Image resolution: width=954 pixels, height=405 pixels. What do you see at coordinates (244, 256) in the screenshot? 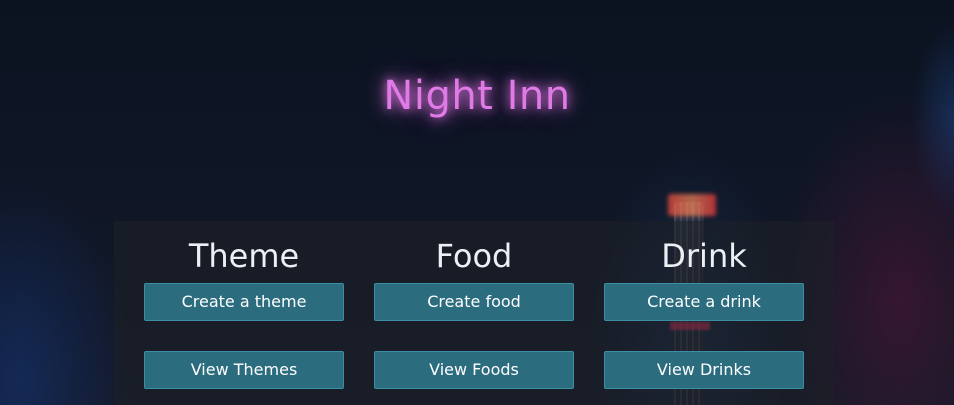
I see `theme-heading: Theme` at bounding box center [244, 256].